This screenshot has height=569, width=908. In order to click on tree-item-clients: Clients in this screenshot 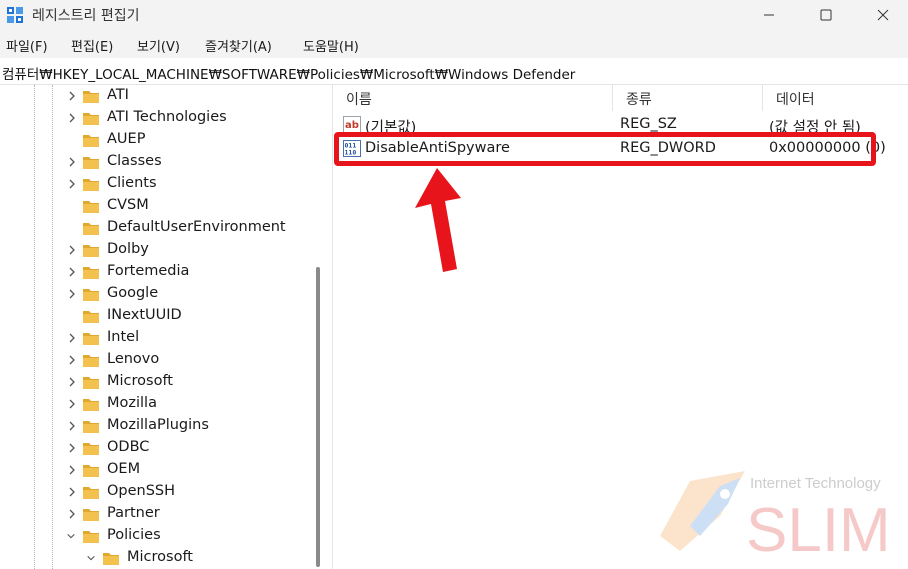, I will do `click(155, 185)`.